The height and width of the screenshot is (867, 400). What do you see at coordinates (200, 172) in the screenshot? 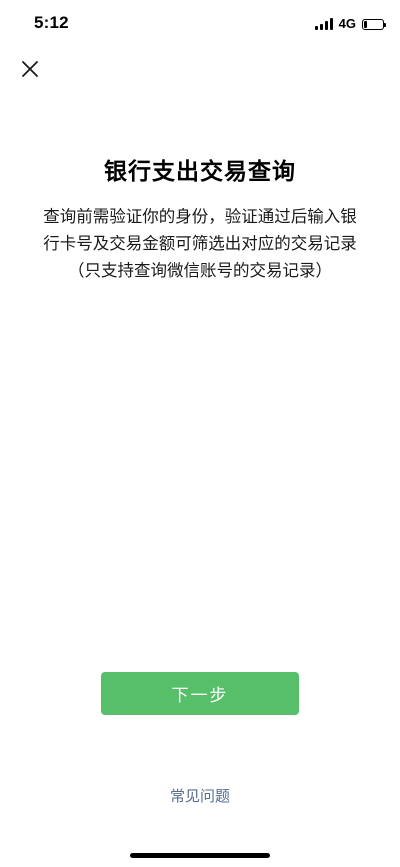
I see `page-title: 银行支出交易查询` at bounding box center [200, 172].